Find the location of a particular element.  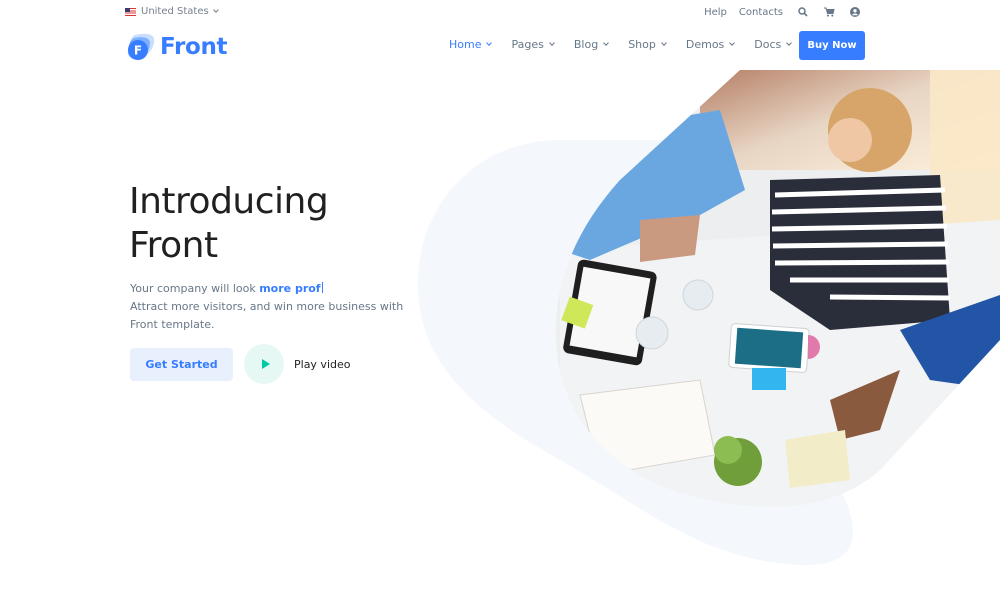

region-label: United States is located at coordinates (175, 11).